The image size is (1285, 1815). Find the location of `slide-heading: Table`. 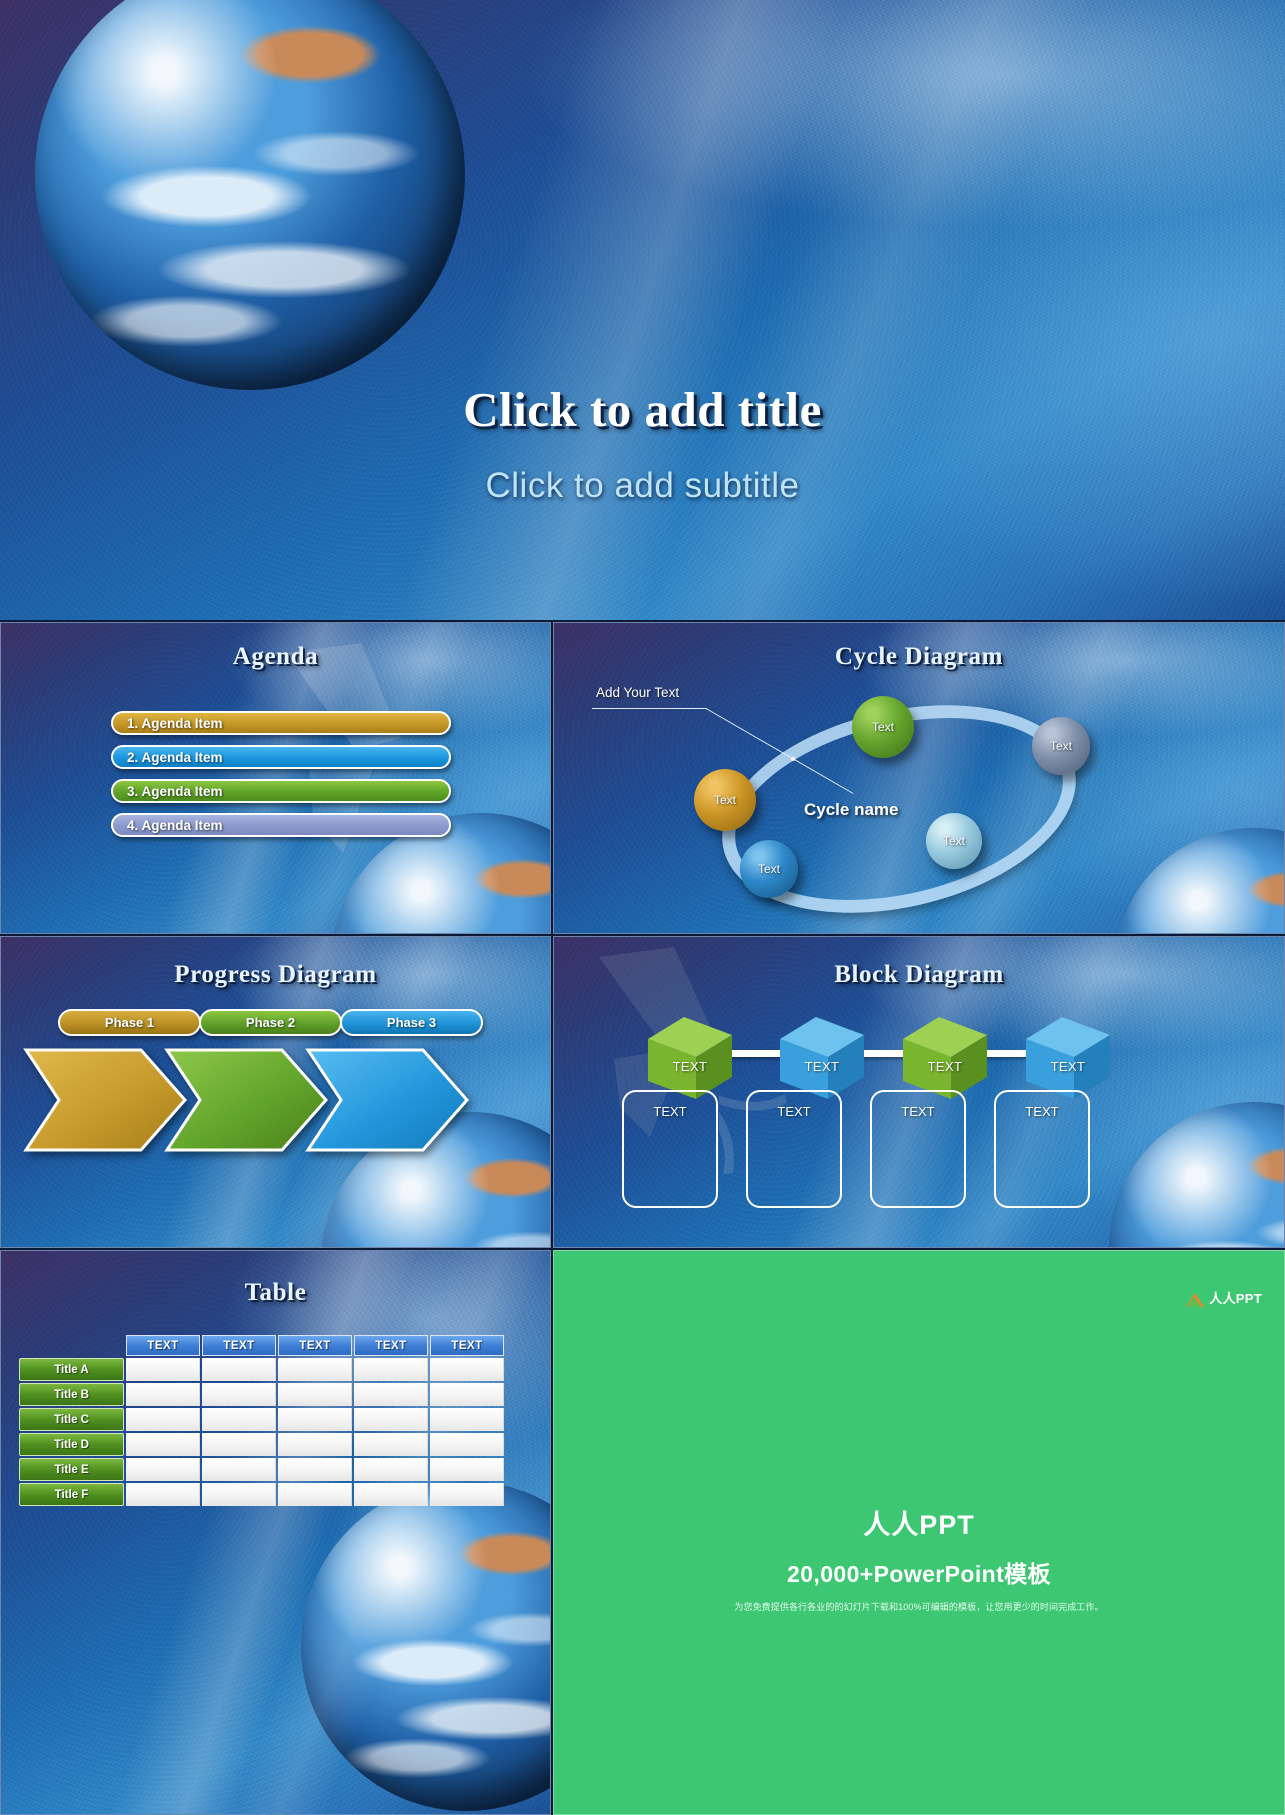

slide-heading: Table is located at coordinates (275, 1292).